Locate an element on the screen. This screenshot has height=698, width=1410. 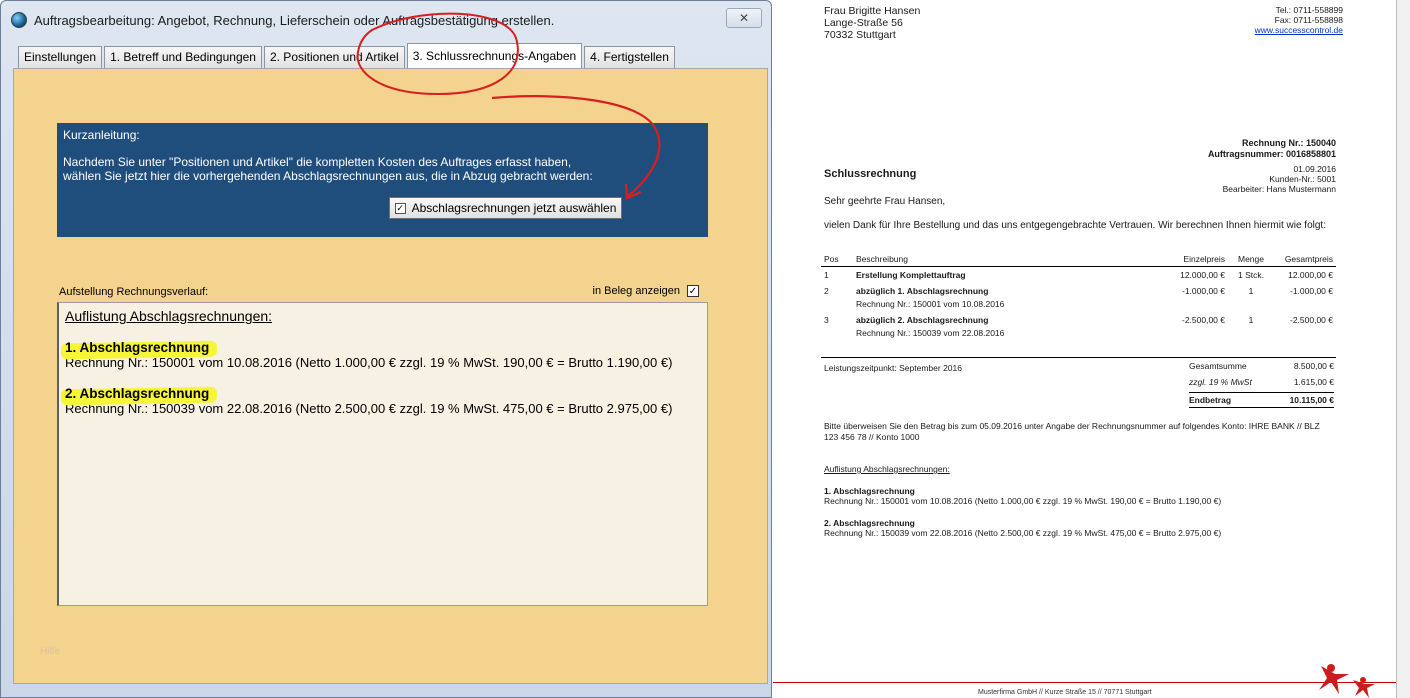
tab-schlussrechnungs-angaben: 3. Schlussrechnungs-Angaben is located at coordinates (494, 56).